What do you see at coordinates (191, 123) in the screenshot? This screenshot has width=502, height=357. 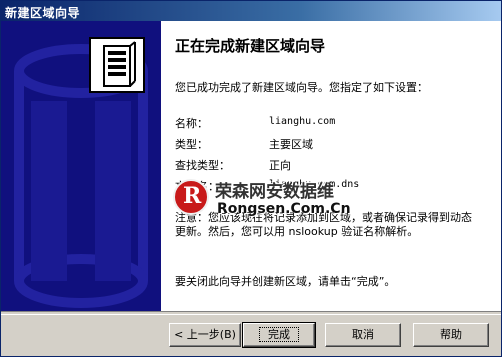 I see `setting-label-name: 名称：` at bounding box center [191, 123].